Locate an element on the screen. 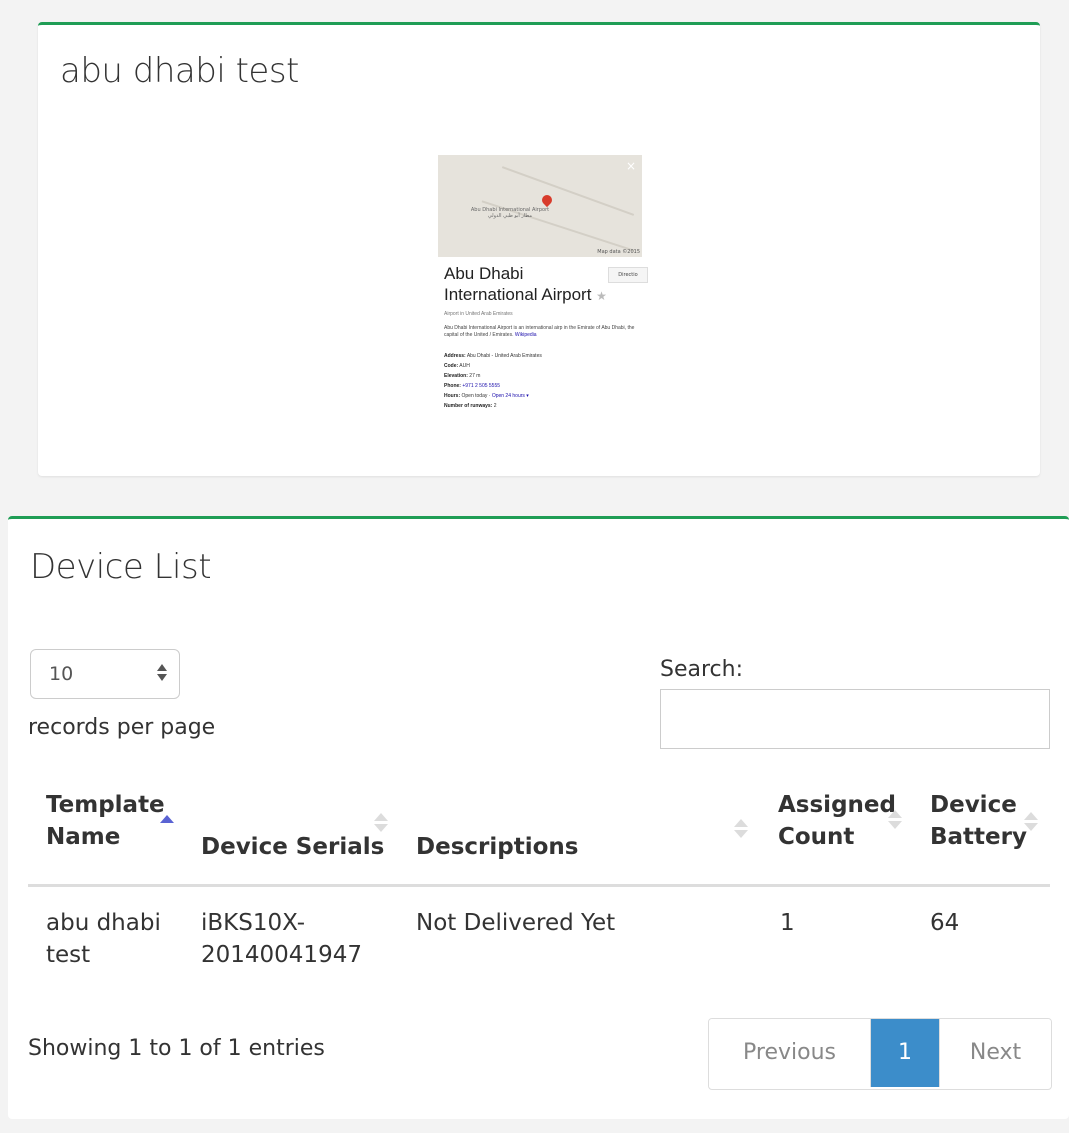 The image size is (1069, 1133). place-name: Abu Dhabi International Airport ★ is located at coordinates (525, 284).